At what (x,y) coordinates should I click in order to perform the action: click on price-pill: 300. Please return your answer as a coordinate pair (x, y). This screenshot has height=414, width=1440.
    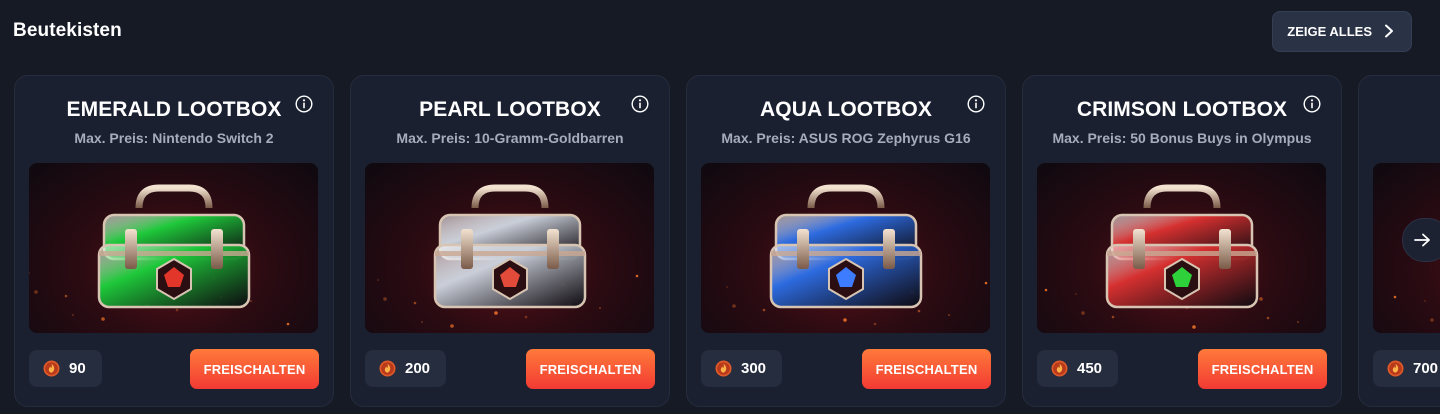
    Looking at the image, I should click on (742, 368).